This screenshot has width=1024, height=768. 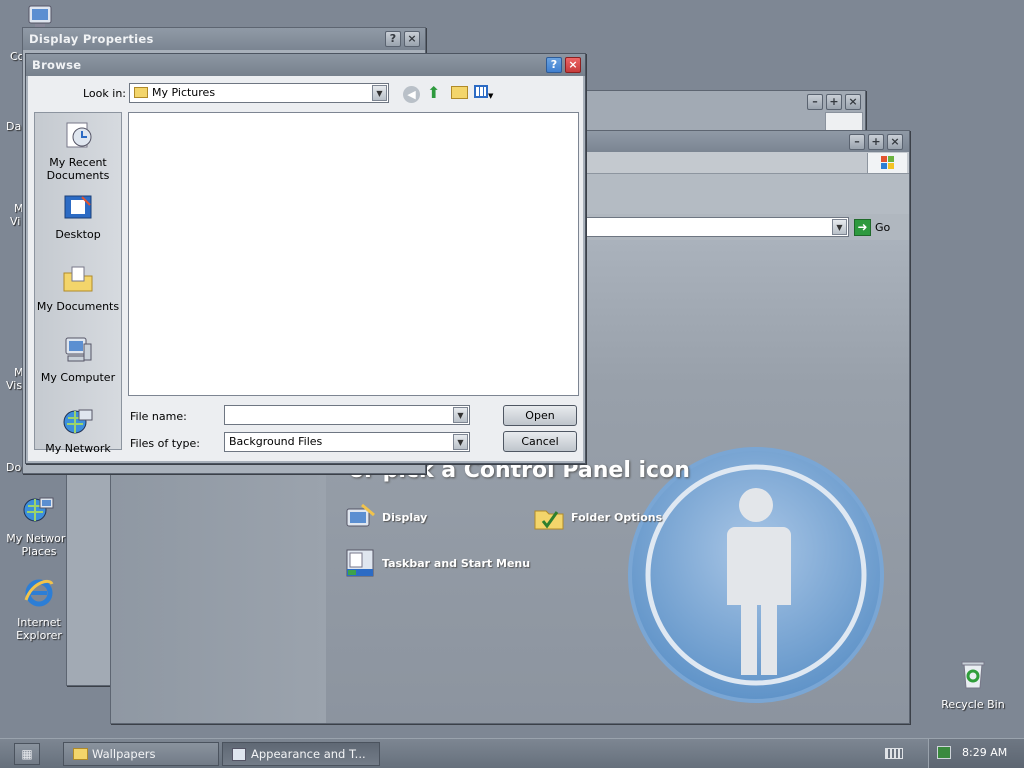 I want to click on place-desktop: Desktop, so click(x=78, y=216).